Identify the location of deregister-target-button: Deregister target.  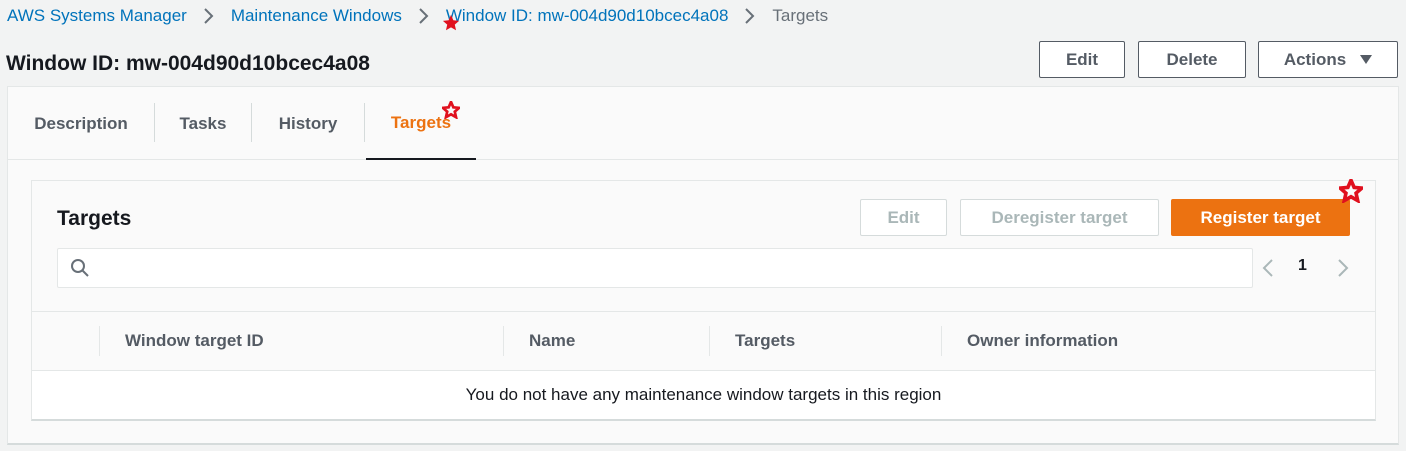
(1059, 217).